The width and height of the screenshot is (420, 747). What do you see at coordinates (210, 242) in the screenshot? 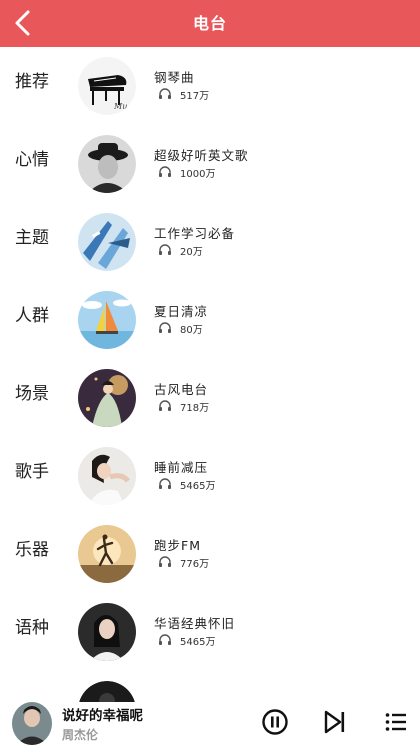
I see `list-item: 主题 工作学习必备 20万` at bounding box center [210, 242].